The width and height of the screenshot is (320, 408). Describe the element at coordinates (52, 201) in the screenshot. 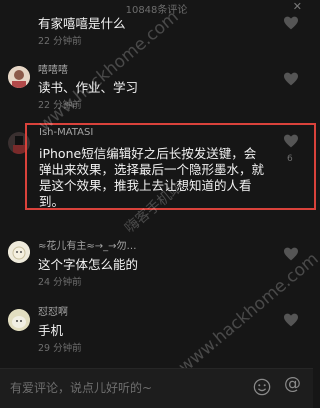

I see `comment-text-line: 到。` at that location.